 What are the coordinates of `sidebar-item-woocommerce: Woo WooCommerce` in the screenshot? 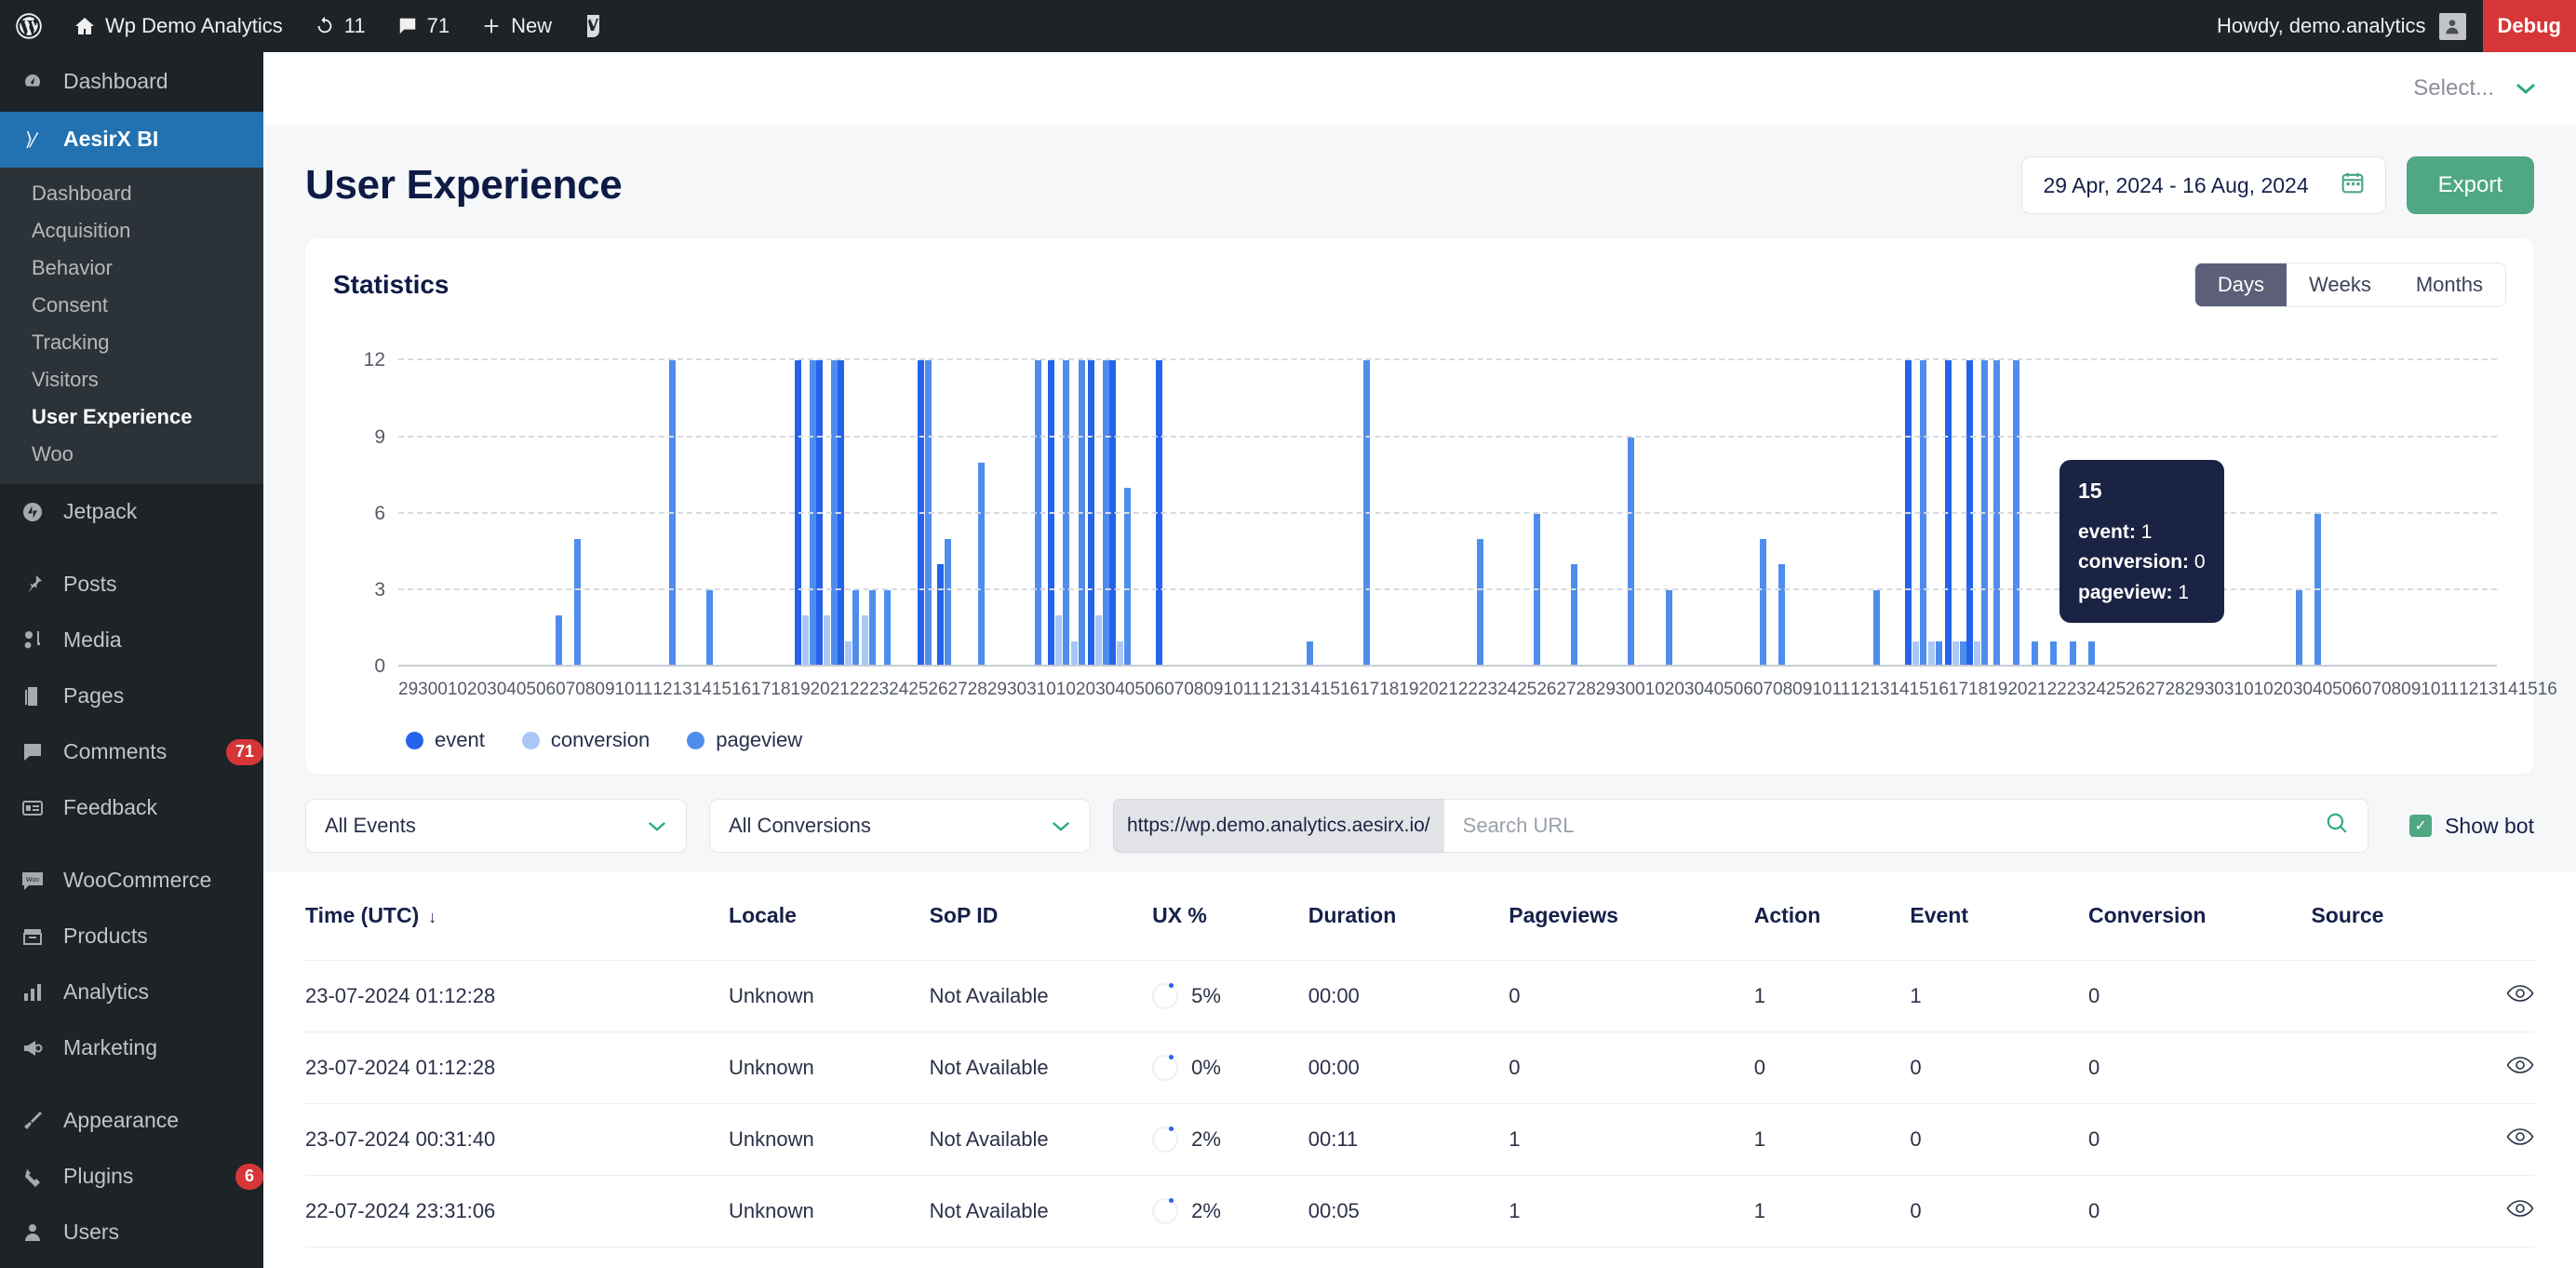 It's located at (131, 881).